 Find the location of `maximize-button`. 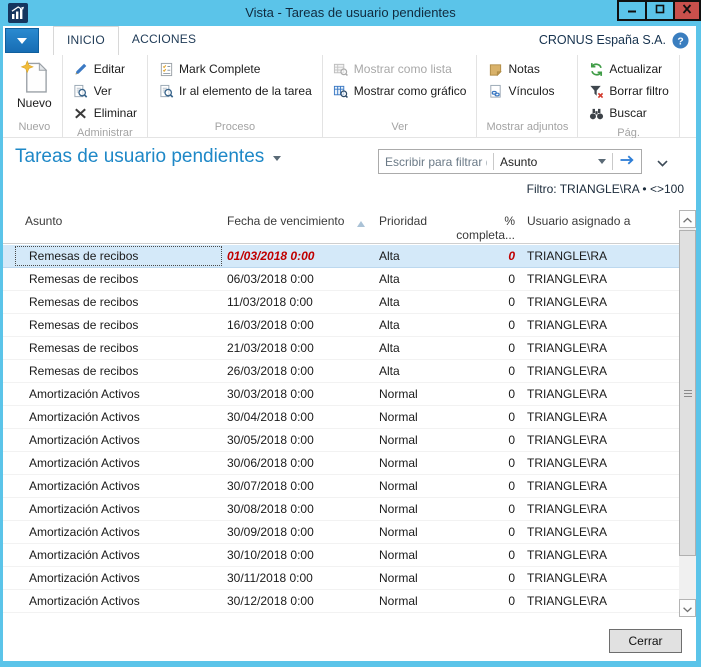

maximize-button is located at coordinates (660, 10).